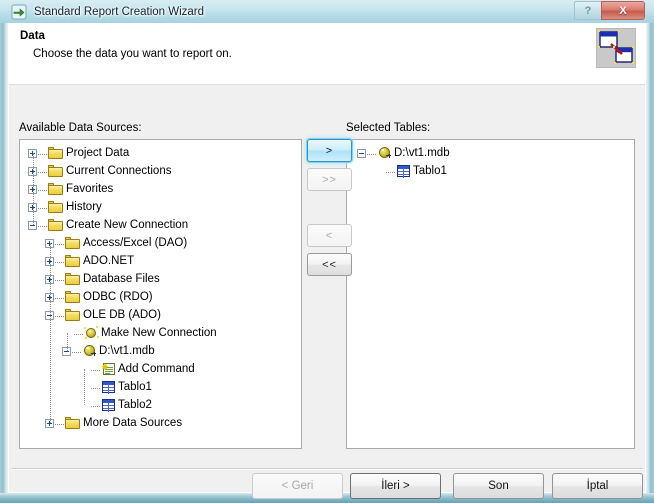 This screenshot has width=654, height=503. Describe the element at coordinates (122, 315) in the screenshot. I see `tree-item-label: OLE DB (ADO)` at that location.